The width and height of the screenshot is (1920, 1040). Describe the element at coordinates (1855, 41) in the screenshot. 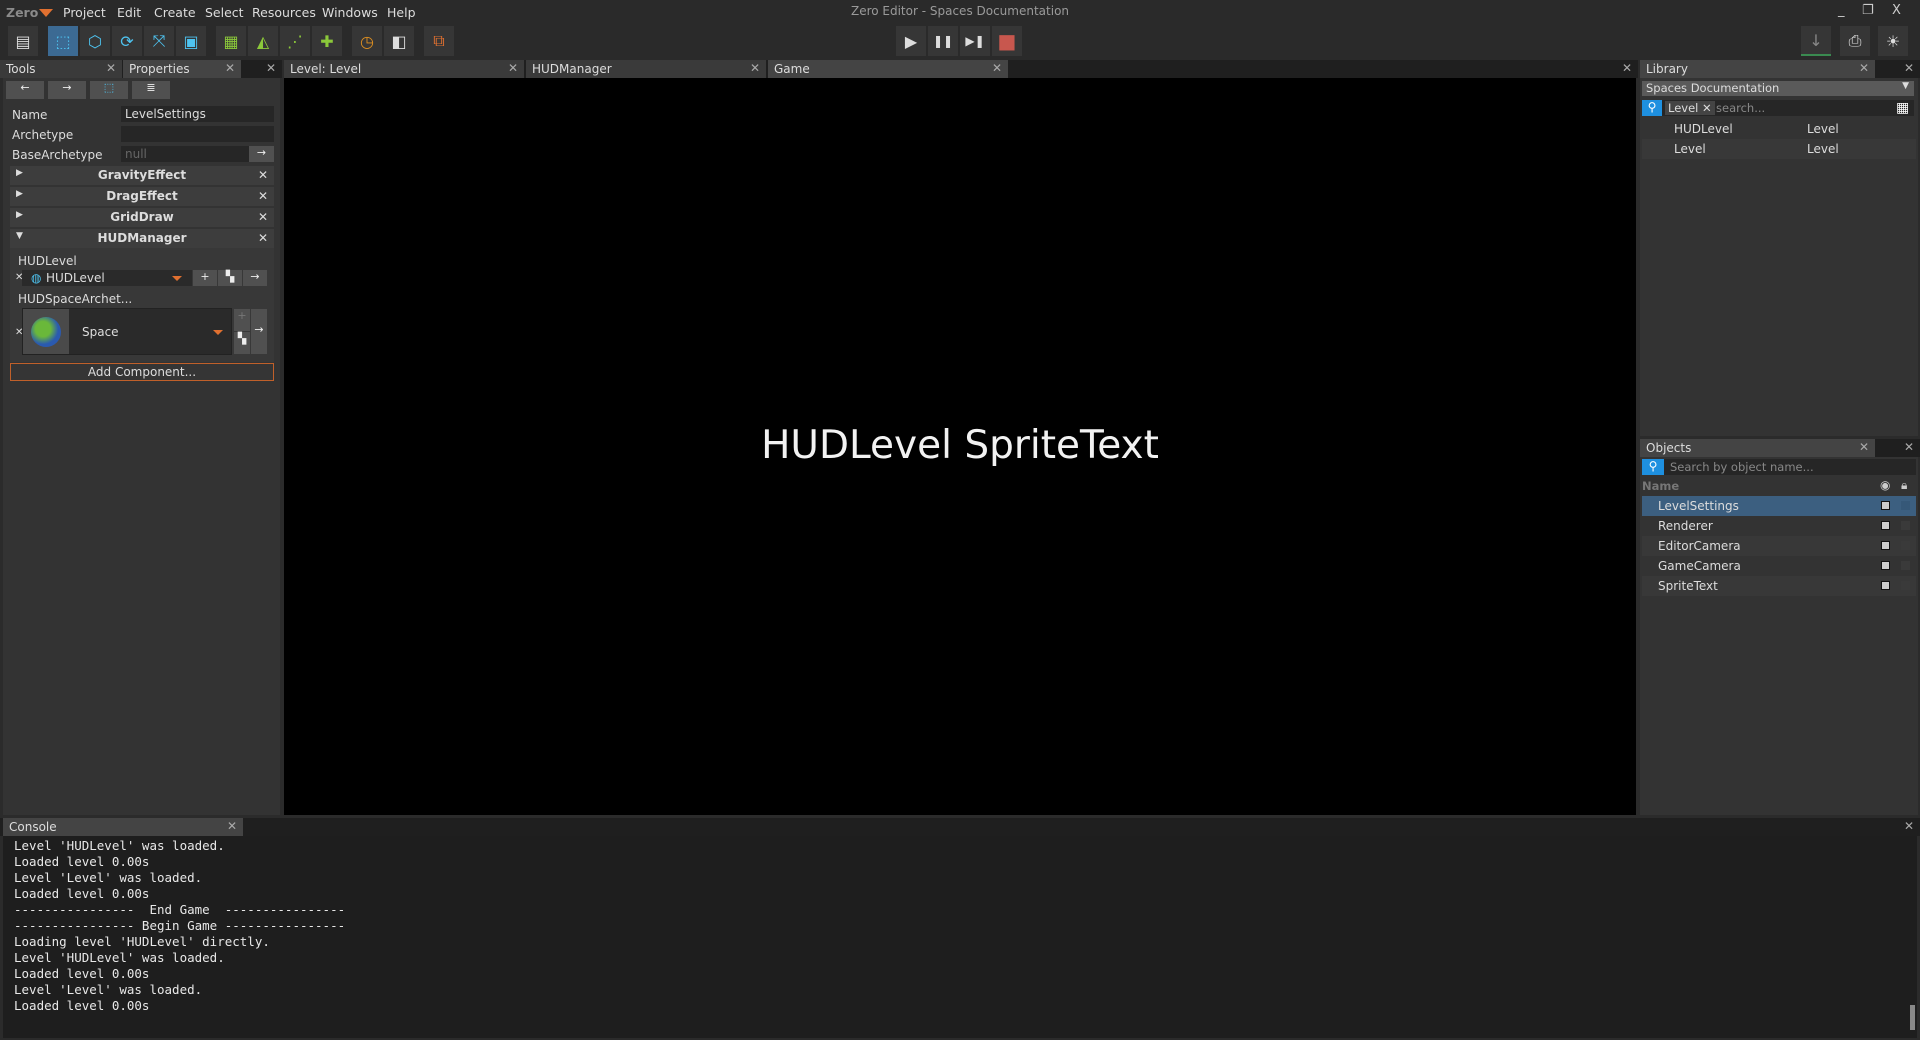

I see `store-icon: ⎙` at that location.